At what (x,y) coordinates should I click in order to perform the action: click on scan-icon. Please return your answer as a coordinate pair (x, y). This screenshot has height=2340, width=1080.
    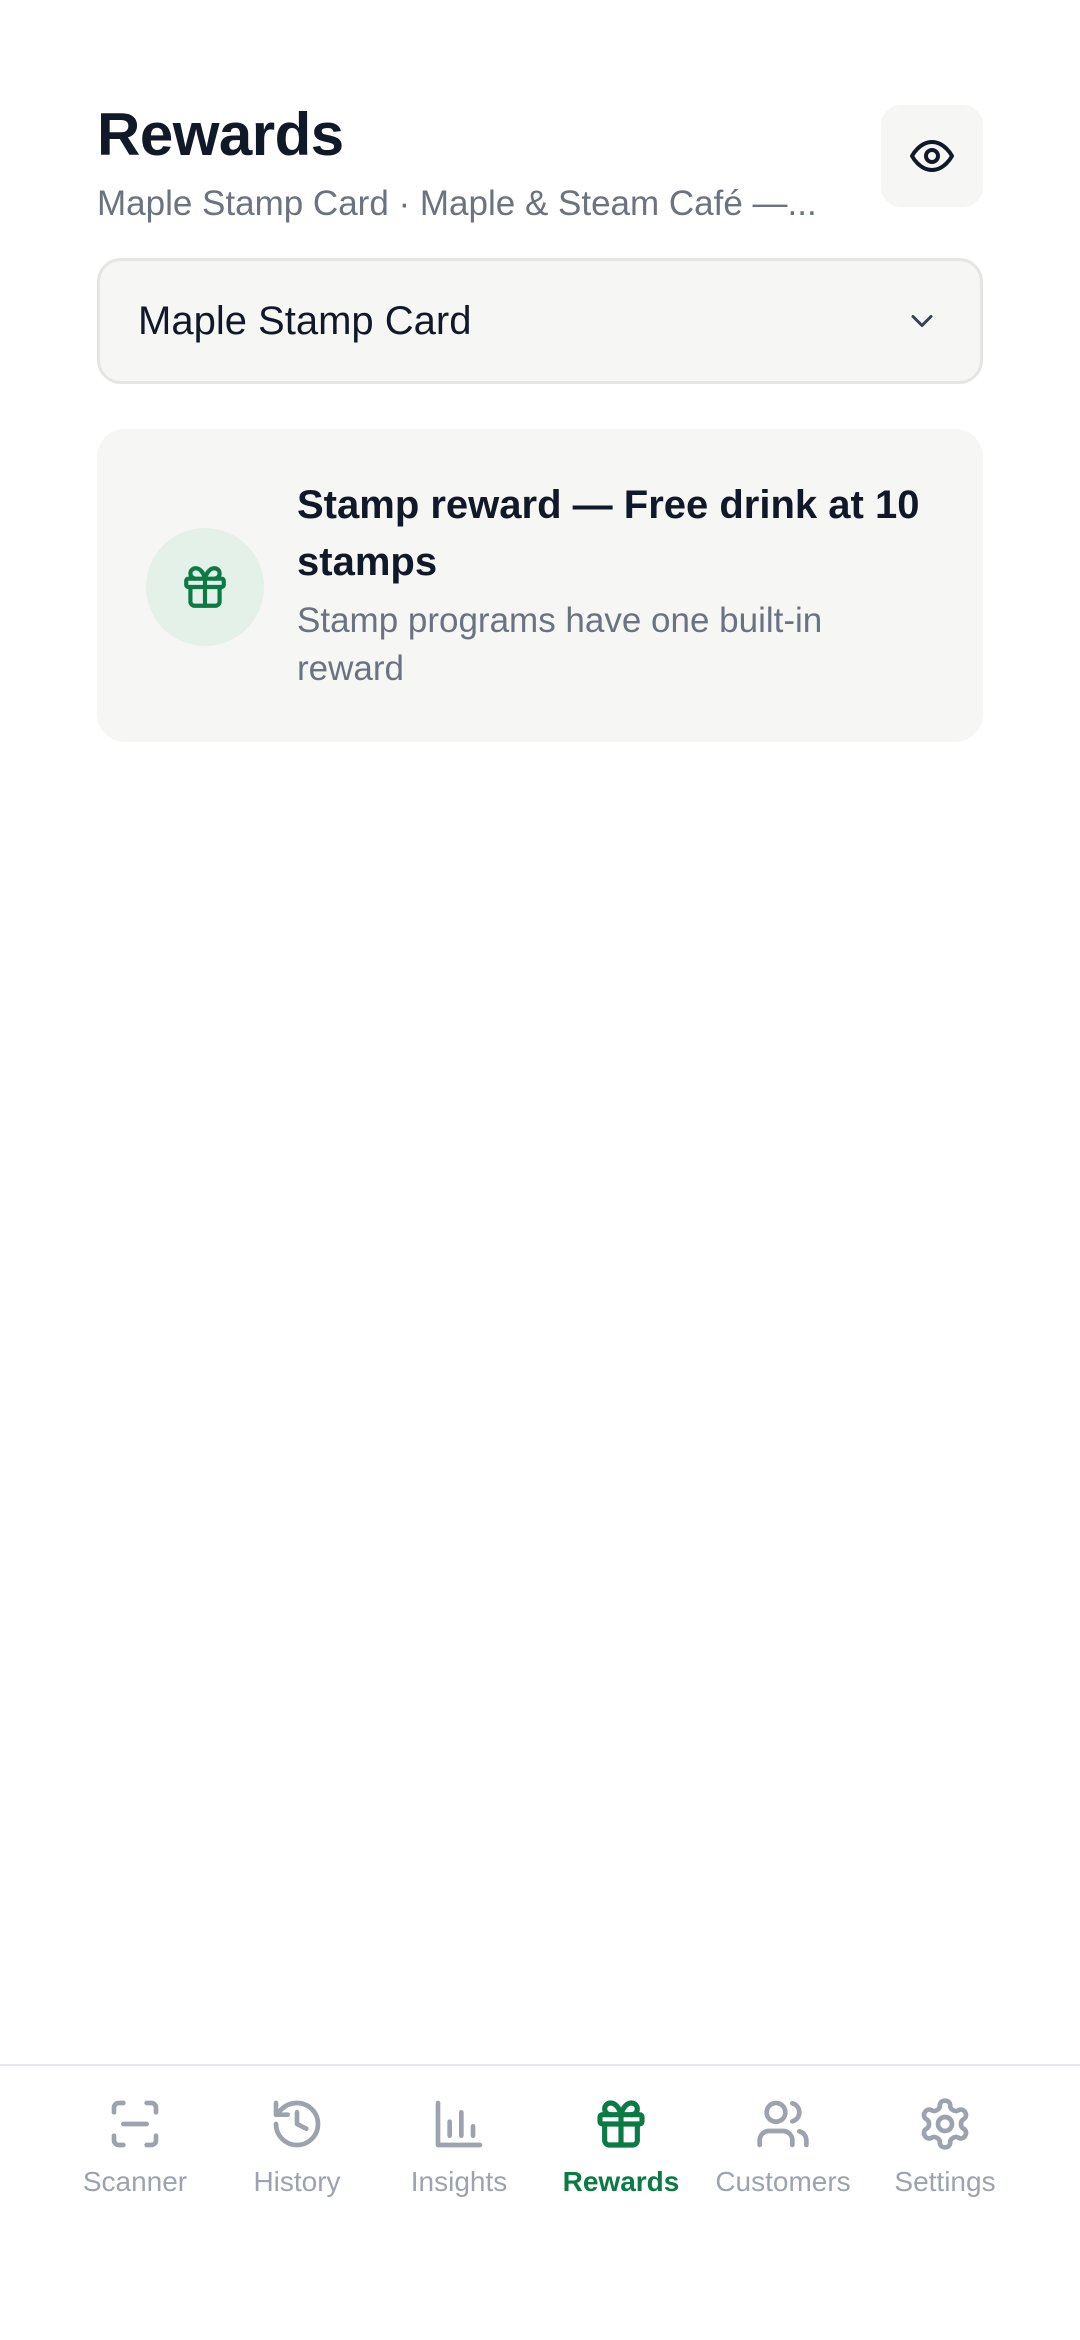
    Looking at the image, I should click on (135, 2124).